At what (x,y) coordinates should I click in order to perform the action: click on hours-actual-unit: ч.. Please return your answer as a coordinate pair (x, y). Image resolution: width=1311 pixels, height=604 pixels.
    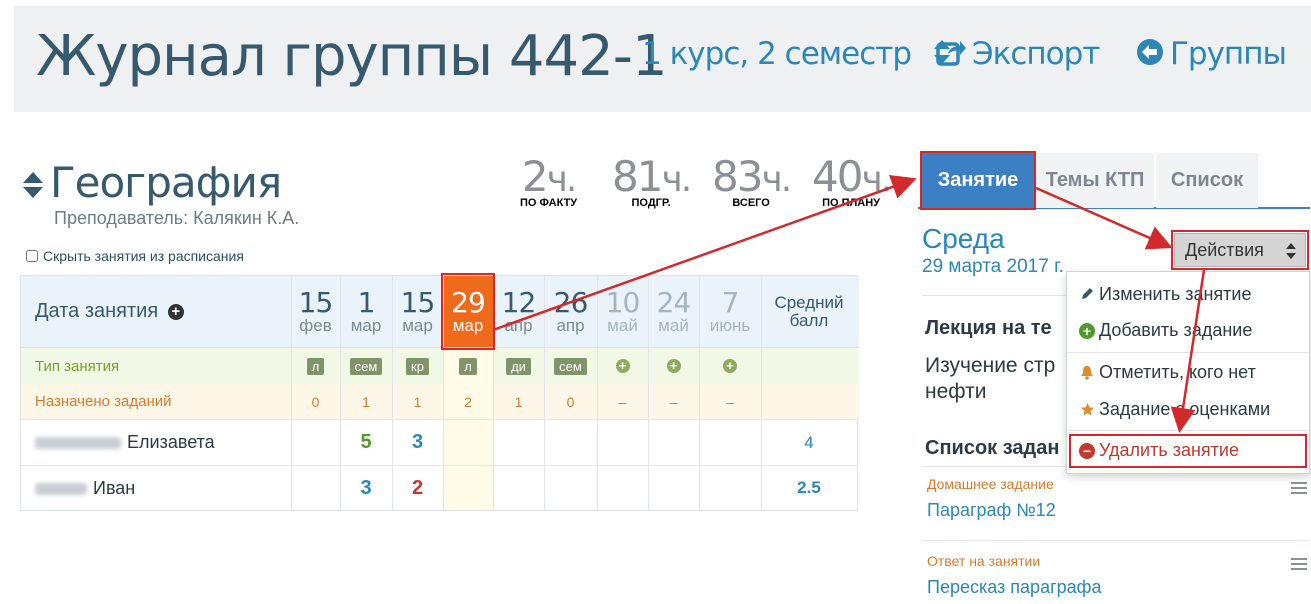
    Looking at the image, I should click on (562, 179).